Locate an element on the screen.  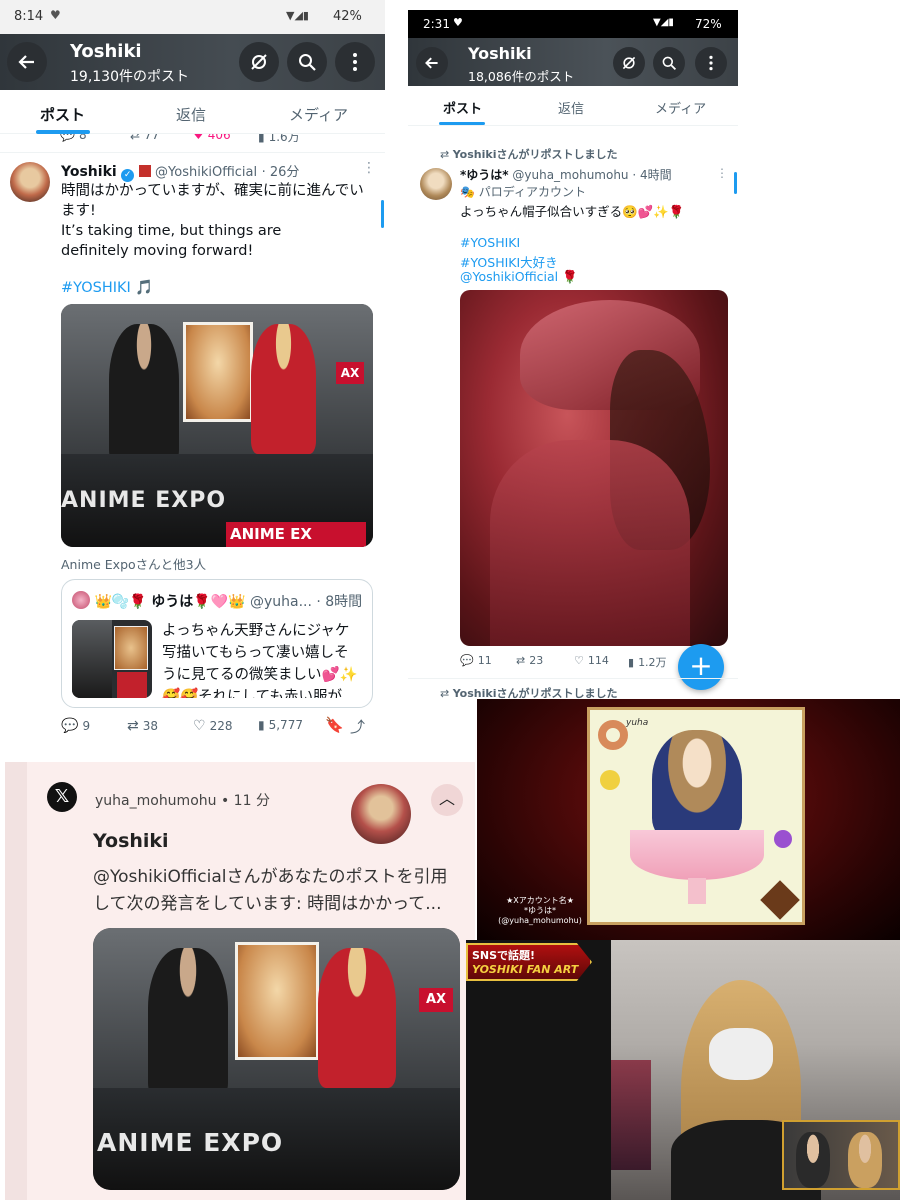
expo-table-banner: ANIME EXPO ANIME EX is located at coordinates (217, 500).